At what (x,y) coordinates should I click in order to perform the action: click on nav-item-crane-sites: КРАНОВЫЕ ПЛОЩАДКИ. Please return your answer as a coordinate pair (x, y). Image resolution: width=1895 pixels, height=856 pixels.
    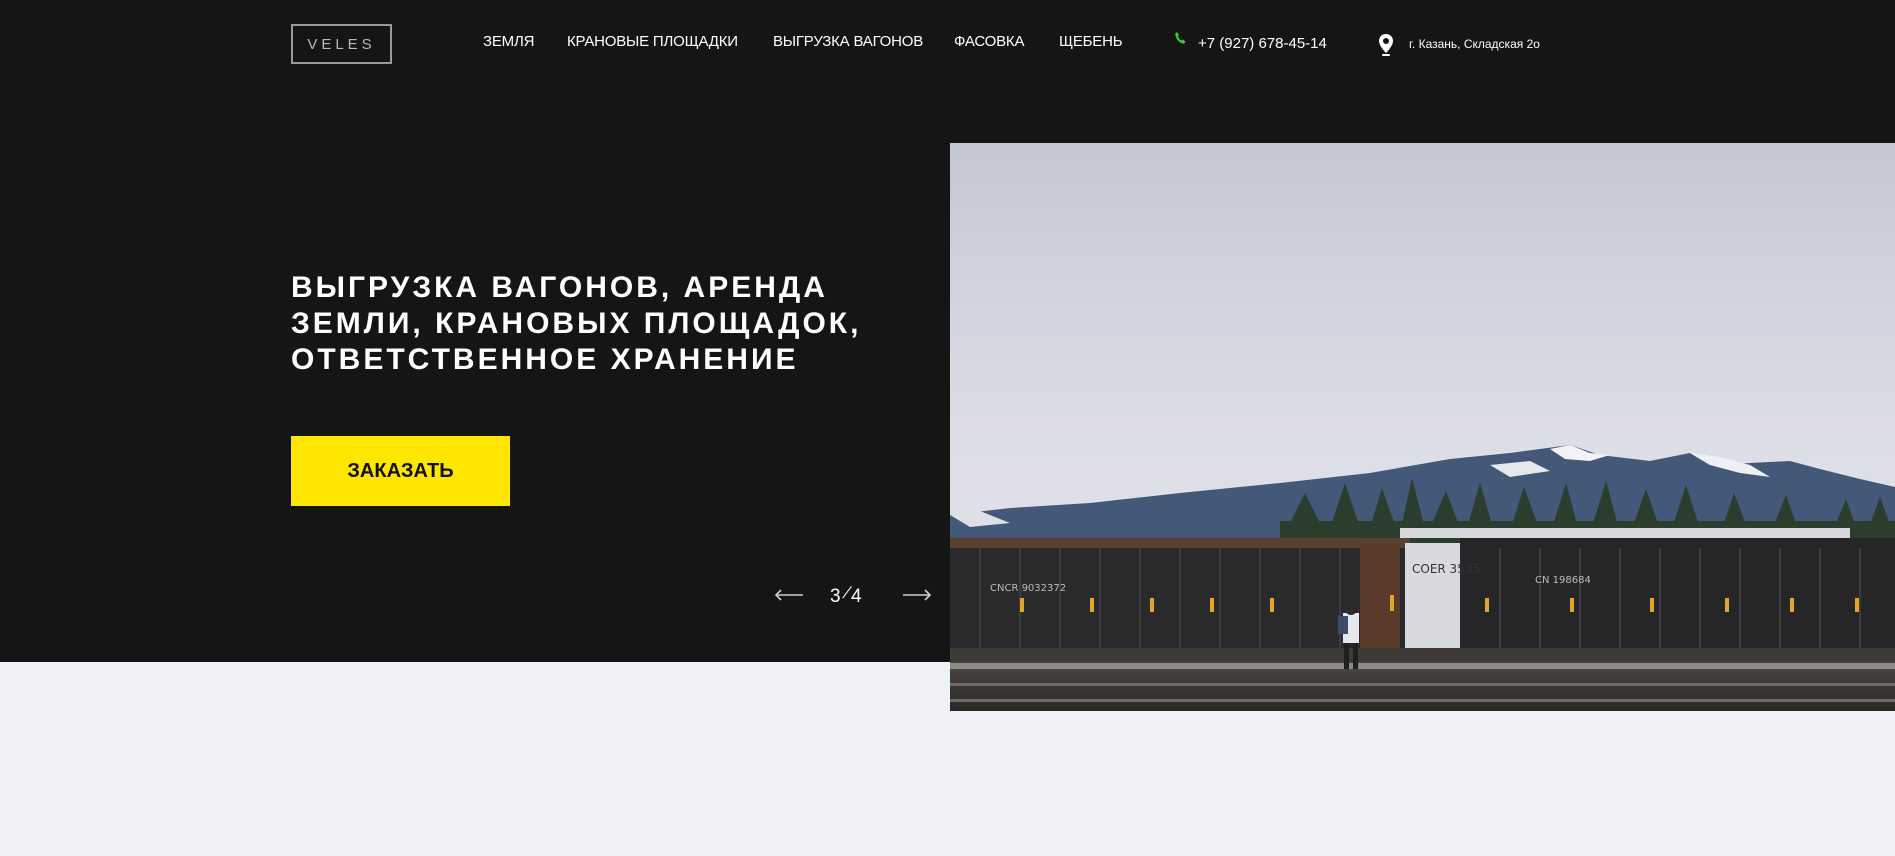
    Looking at the image, I should click on (652, 41).